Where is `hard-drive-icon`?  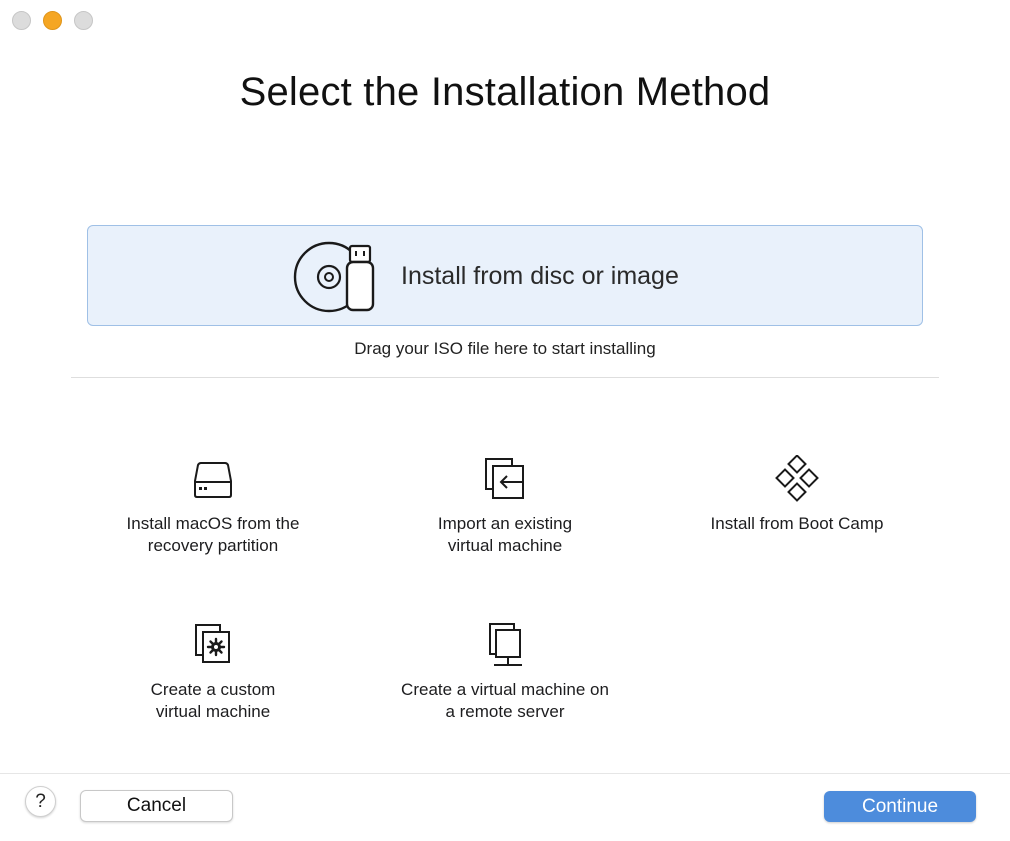 hard-drive-icon is located at coordinates (213, 480).